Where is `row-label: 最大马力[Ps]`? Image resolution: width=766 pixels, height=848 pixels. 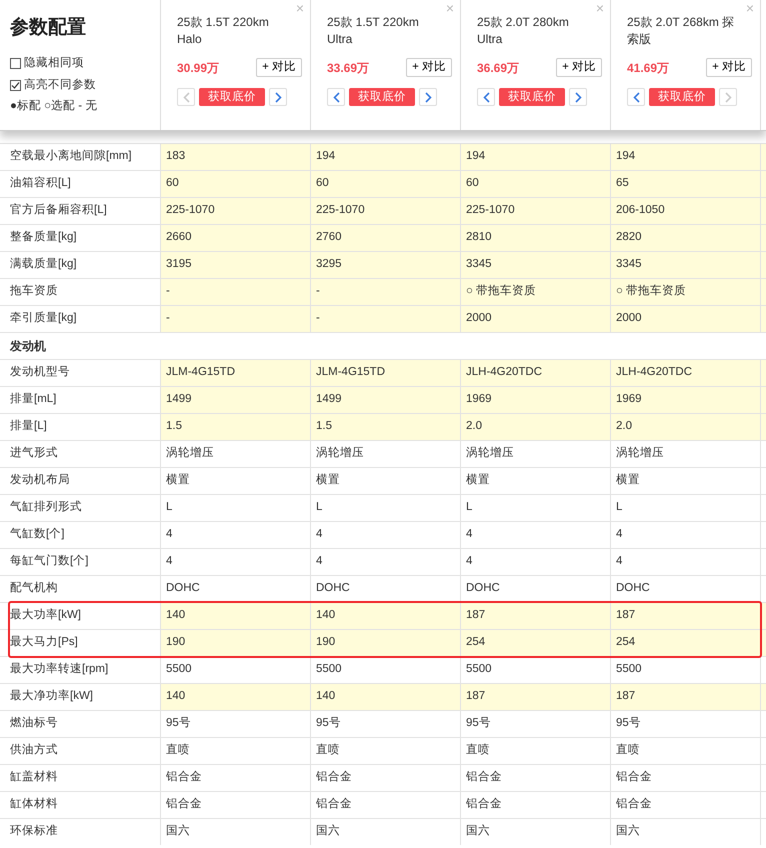 row-label: 最大马力[Ps] is located at coordinates (44, 642).